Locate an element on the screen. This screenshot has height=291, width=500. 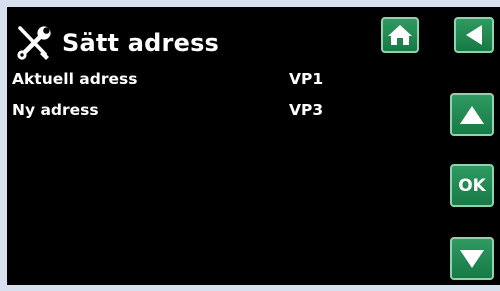
frame-bottom is located at coordinates (250, 288).